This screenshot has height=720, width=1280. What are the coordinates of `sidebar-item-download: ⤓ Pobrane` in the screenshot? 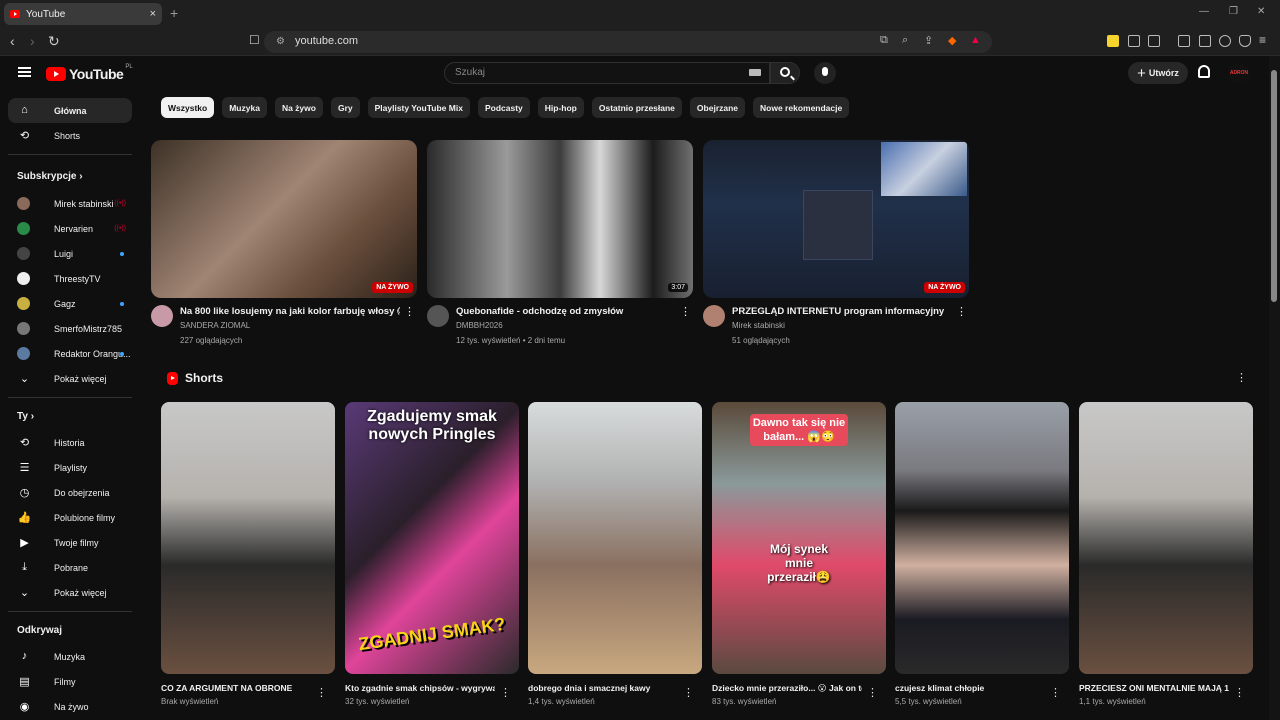 It's located at (70, 567).